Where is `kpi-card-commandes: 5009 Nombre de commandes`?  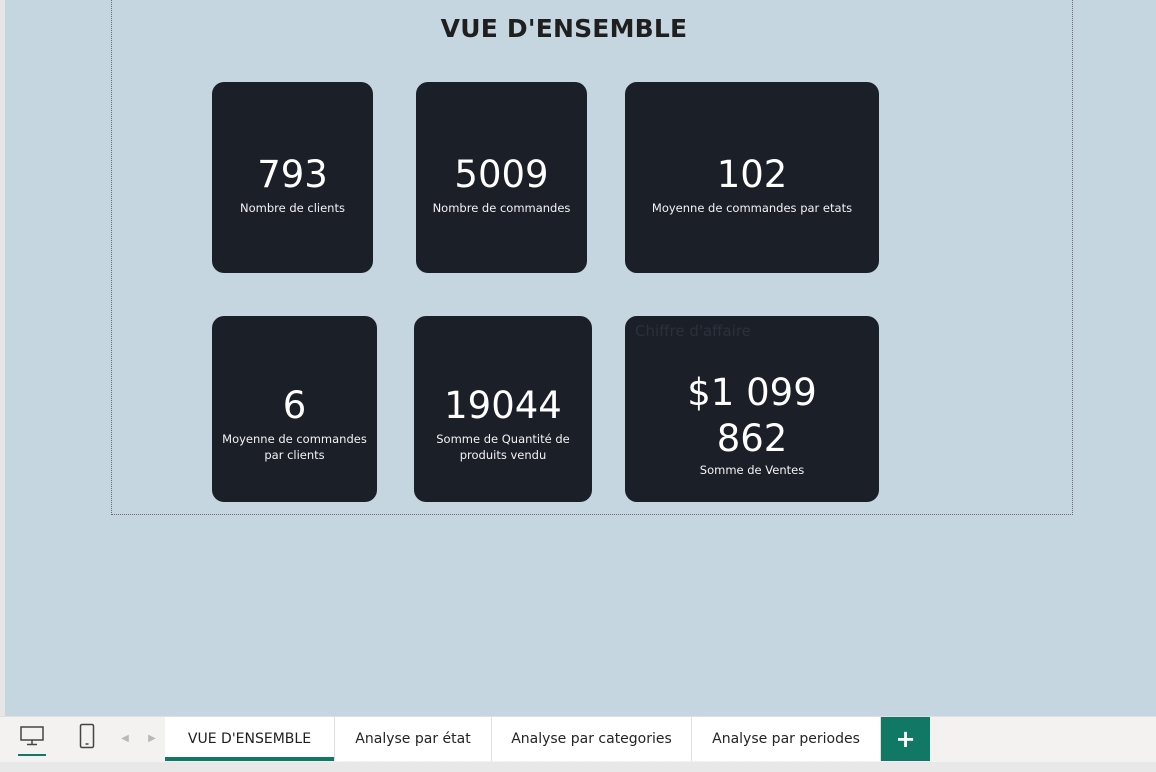 kpi-card-commandes: 5009 Nombre de commandes is located at coordinates (501, 177).